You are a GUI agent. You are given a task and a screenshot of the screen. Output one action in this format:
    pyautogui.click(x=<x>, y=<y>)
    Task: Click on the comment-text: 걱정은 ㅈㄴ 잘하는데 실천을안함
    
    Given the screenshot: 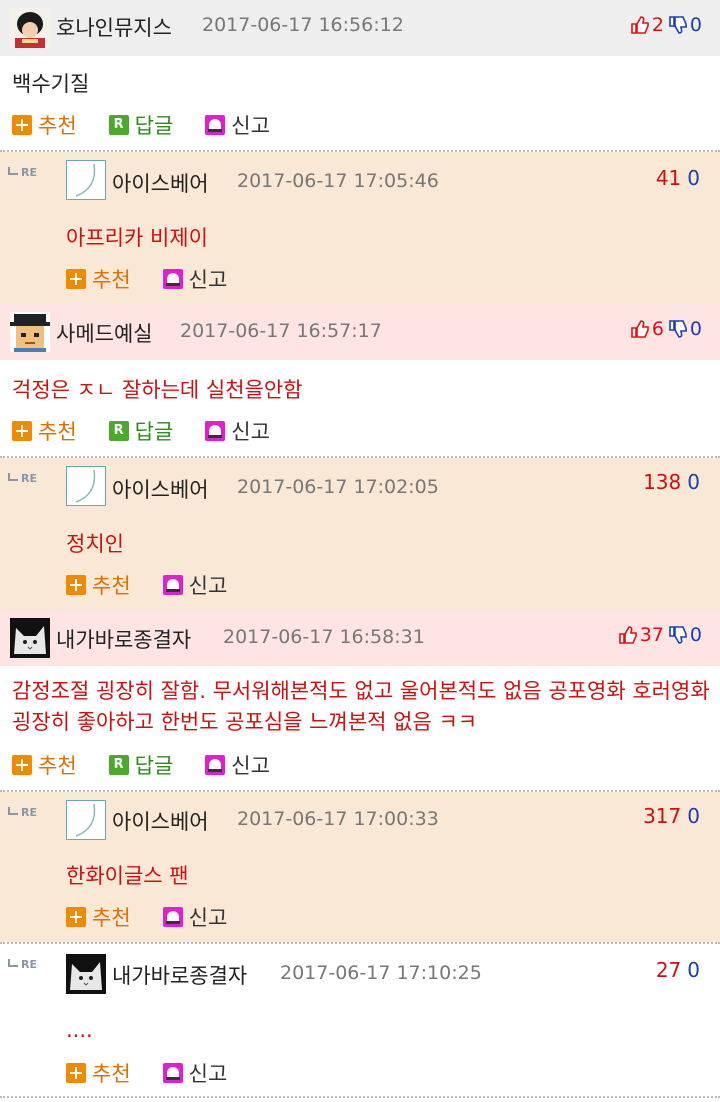 What is the action you would take?
    pyautogui.click(x=157, y=390)
    